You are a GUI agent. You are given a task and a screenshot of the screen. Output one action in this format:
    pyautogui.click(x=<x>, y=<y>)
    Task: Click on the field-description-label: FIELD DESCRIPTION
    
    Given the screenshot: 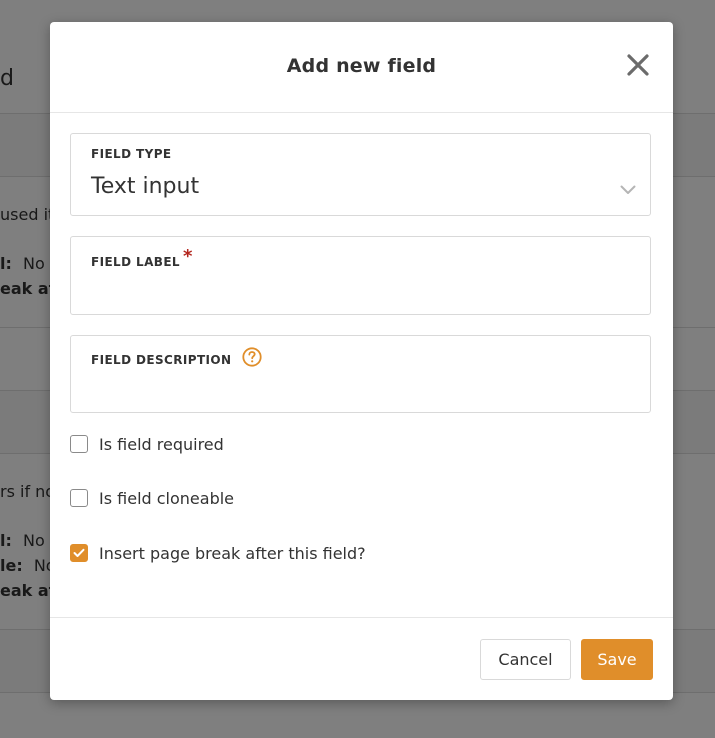 What is the action you would take?
    pyautogui.click(x=161, y=360)
    